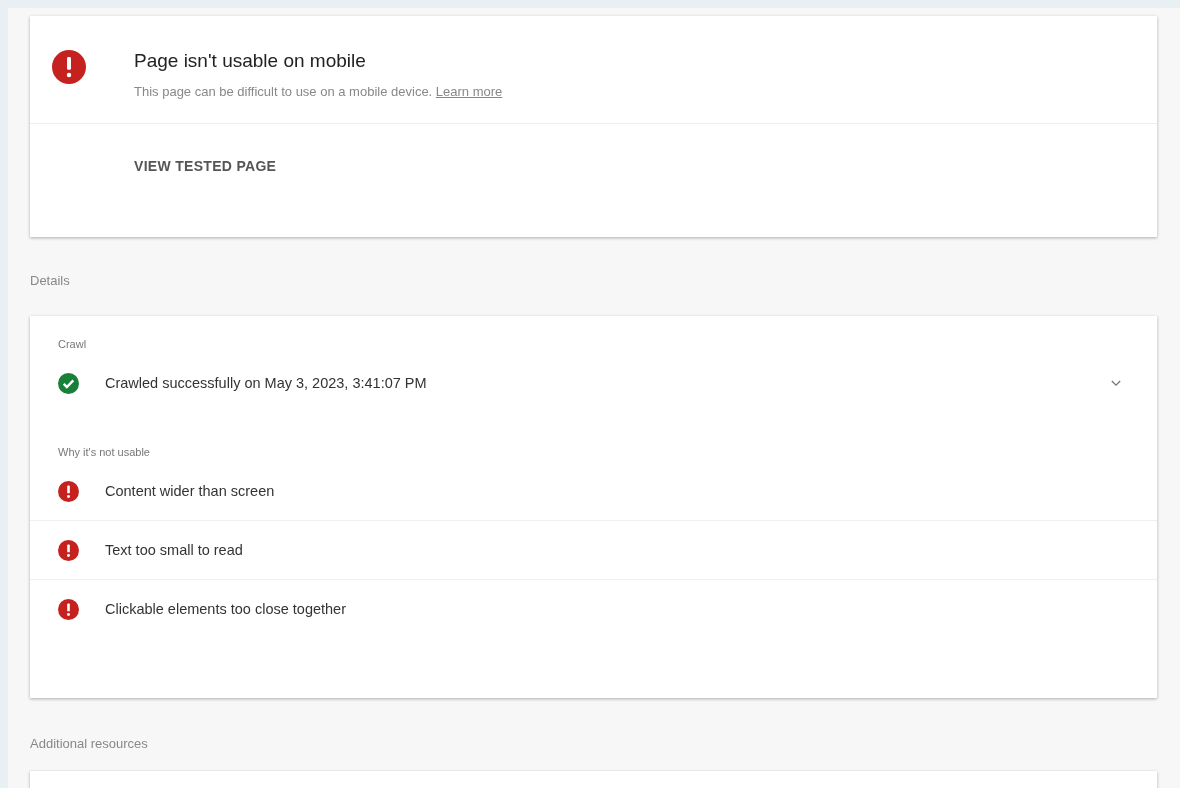 The width and height of the screenshot is (1180, 788). I want to click on result-title: Page isn't usable on mobile, so click(250, 61).